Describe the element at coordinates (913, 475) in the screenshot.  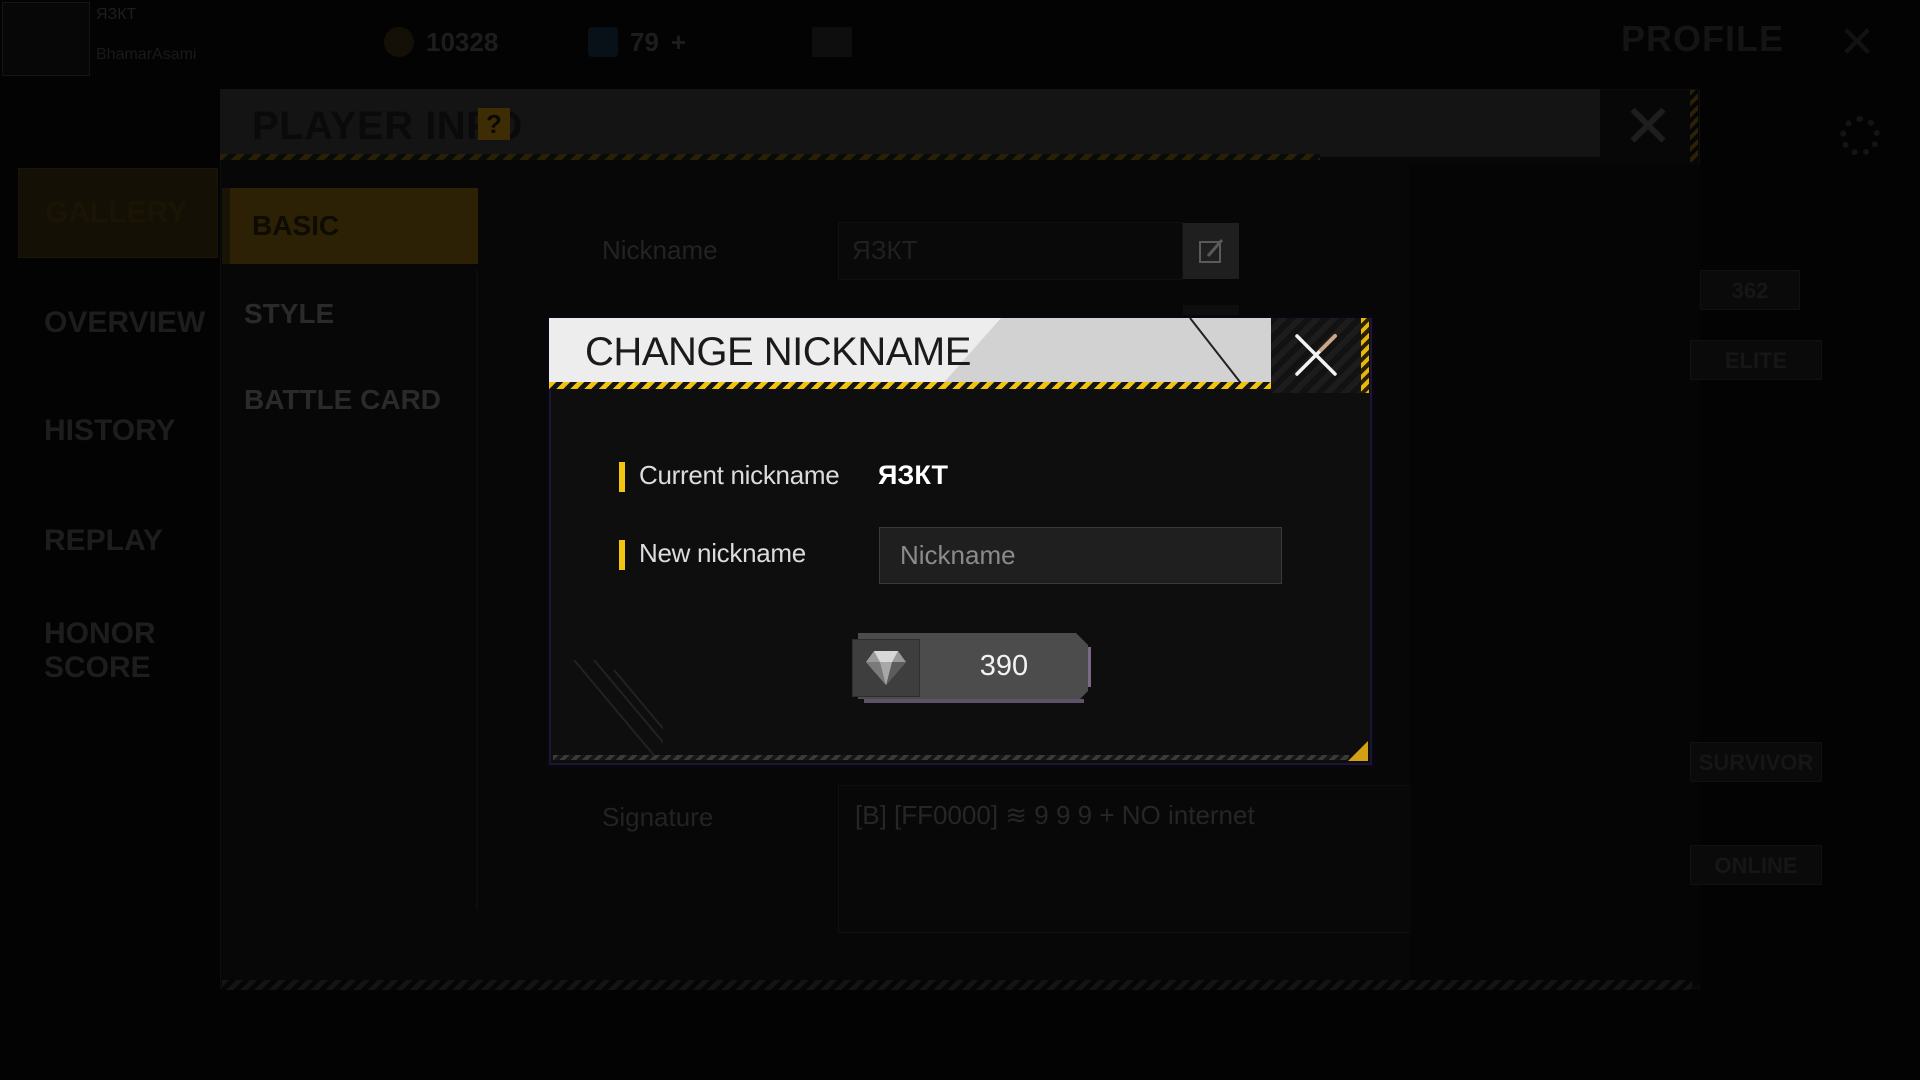
I see `current-nickname-value: ЯЗКТ` at that location.